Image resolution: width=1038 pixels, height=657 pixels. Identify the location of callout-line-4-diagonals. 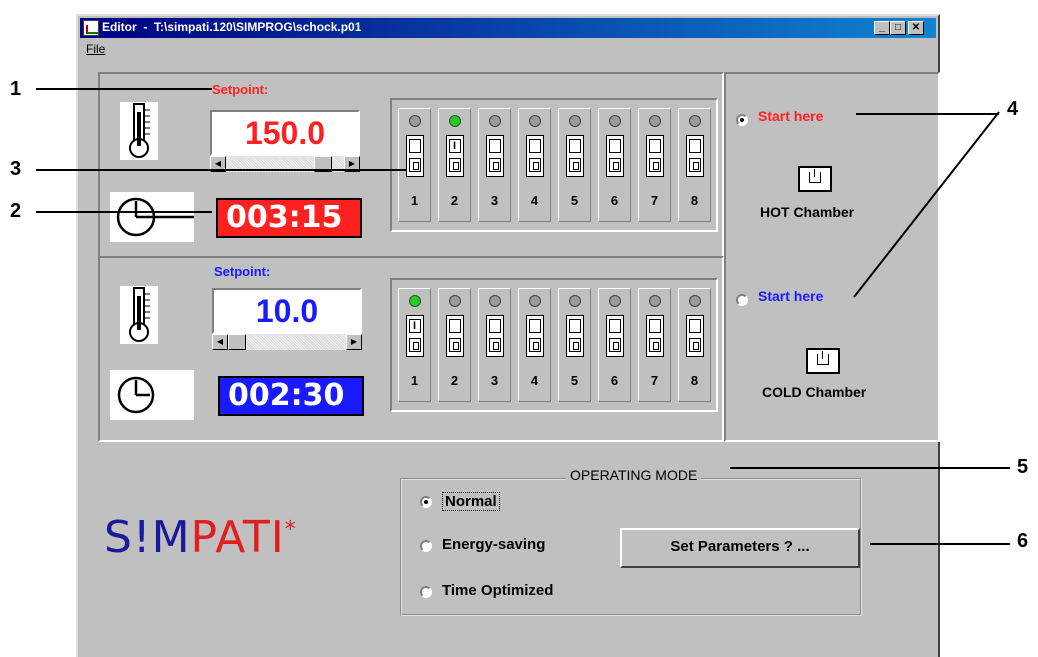
(926, 204).